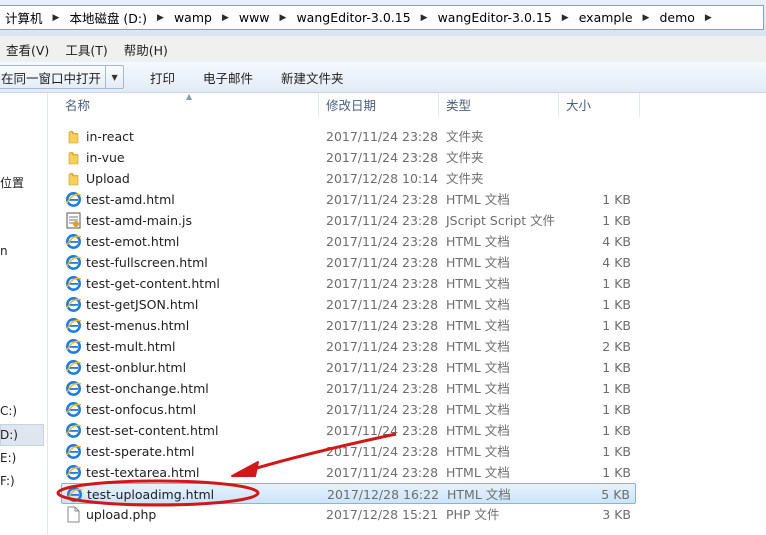 The image size is (766, 535). Describe the element at coordinates (62, 77) in the screenshot. I see `open-button: 在同一窗口中打开 ▼` at that location.